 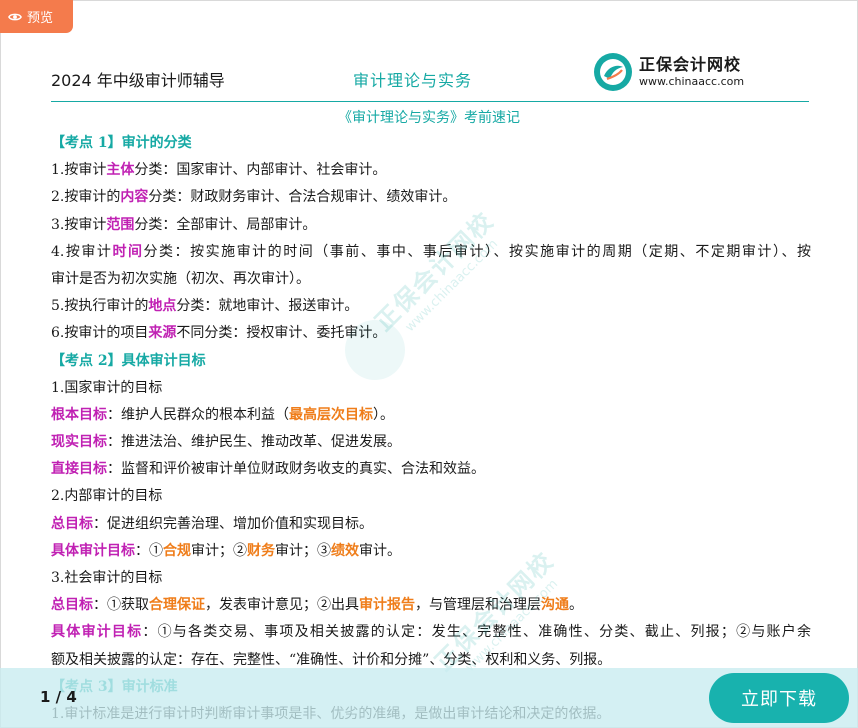 What do you see at coordinates (100, 306) in the screenshot?
I see `text-run: 5.按执行审计的` at bounding box center [100, 306].